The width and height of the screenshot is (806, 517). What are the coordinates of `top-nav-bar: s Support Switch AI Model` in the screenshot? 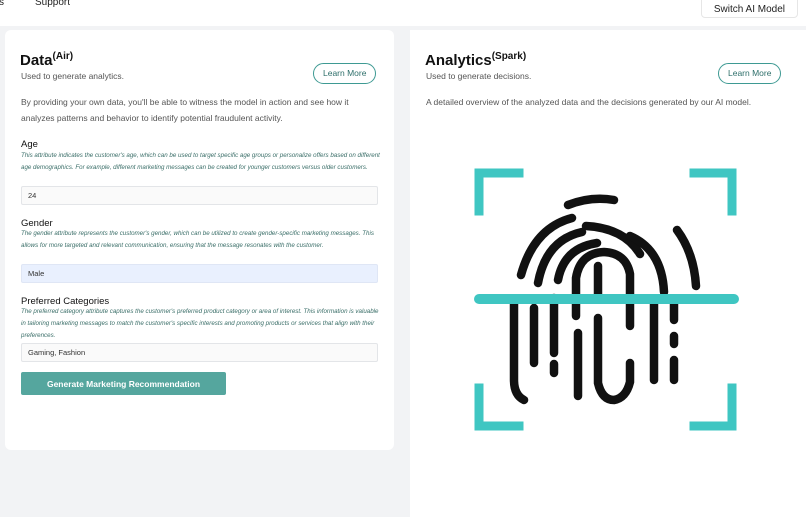 It's located at (403, 13).